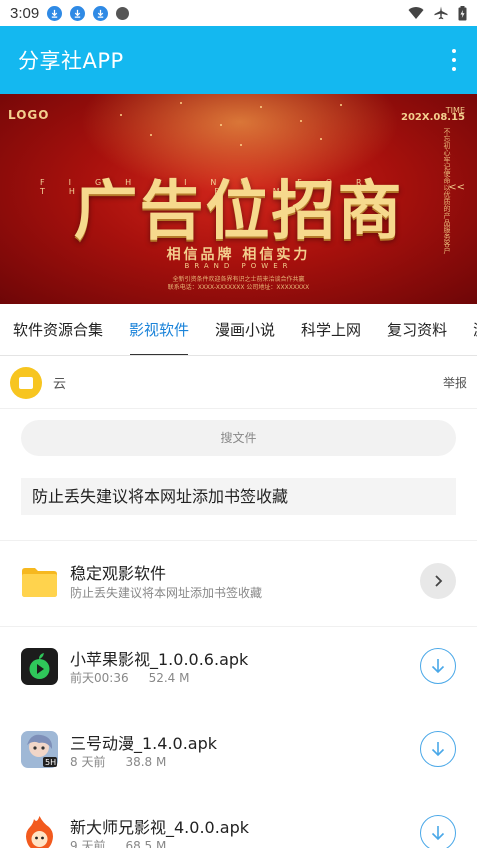 Image resolution: width=477 pixels, height=848 pixels. Describe the element at coordinates (99, 678) in the screenshot. I see `file-time: 前天00:36` at that location.